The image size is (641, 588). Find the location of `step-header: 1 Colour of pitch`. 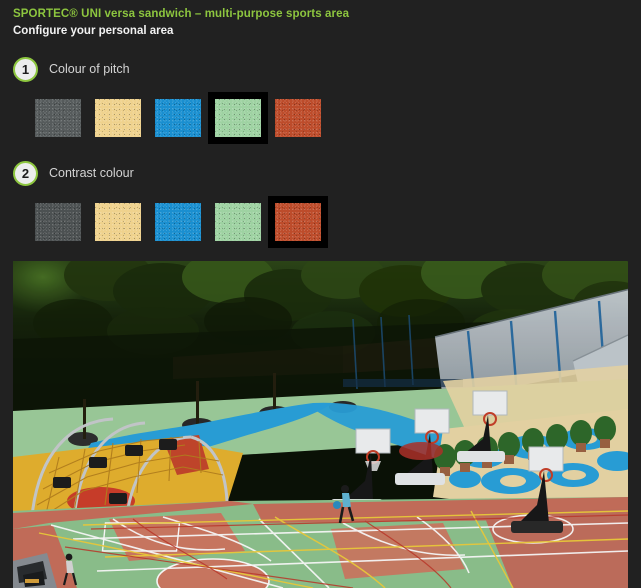

step-header: 1 Colour of pitch is located at coordinates (318, 69).